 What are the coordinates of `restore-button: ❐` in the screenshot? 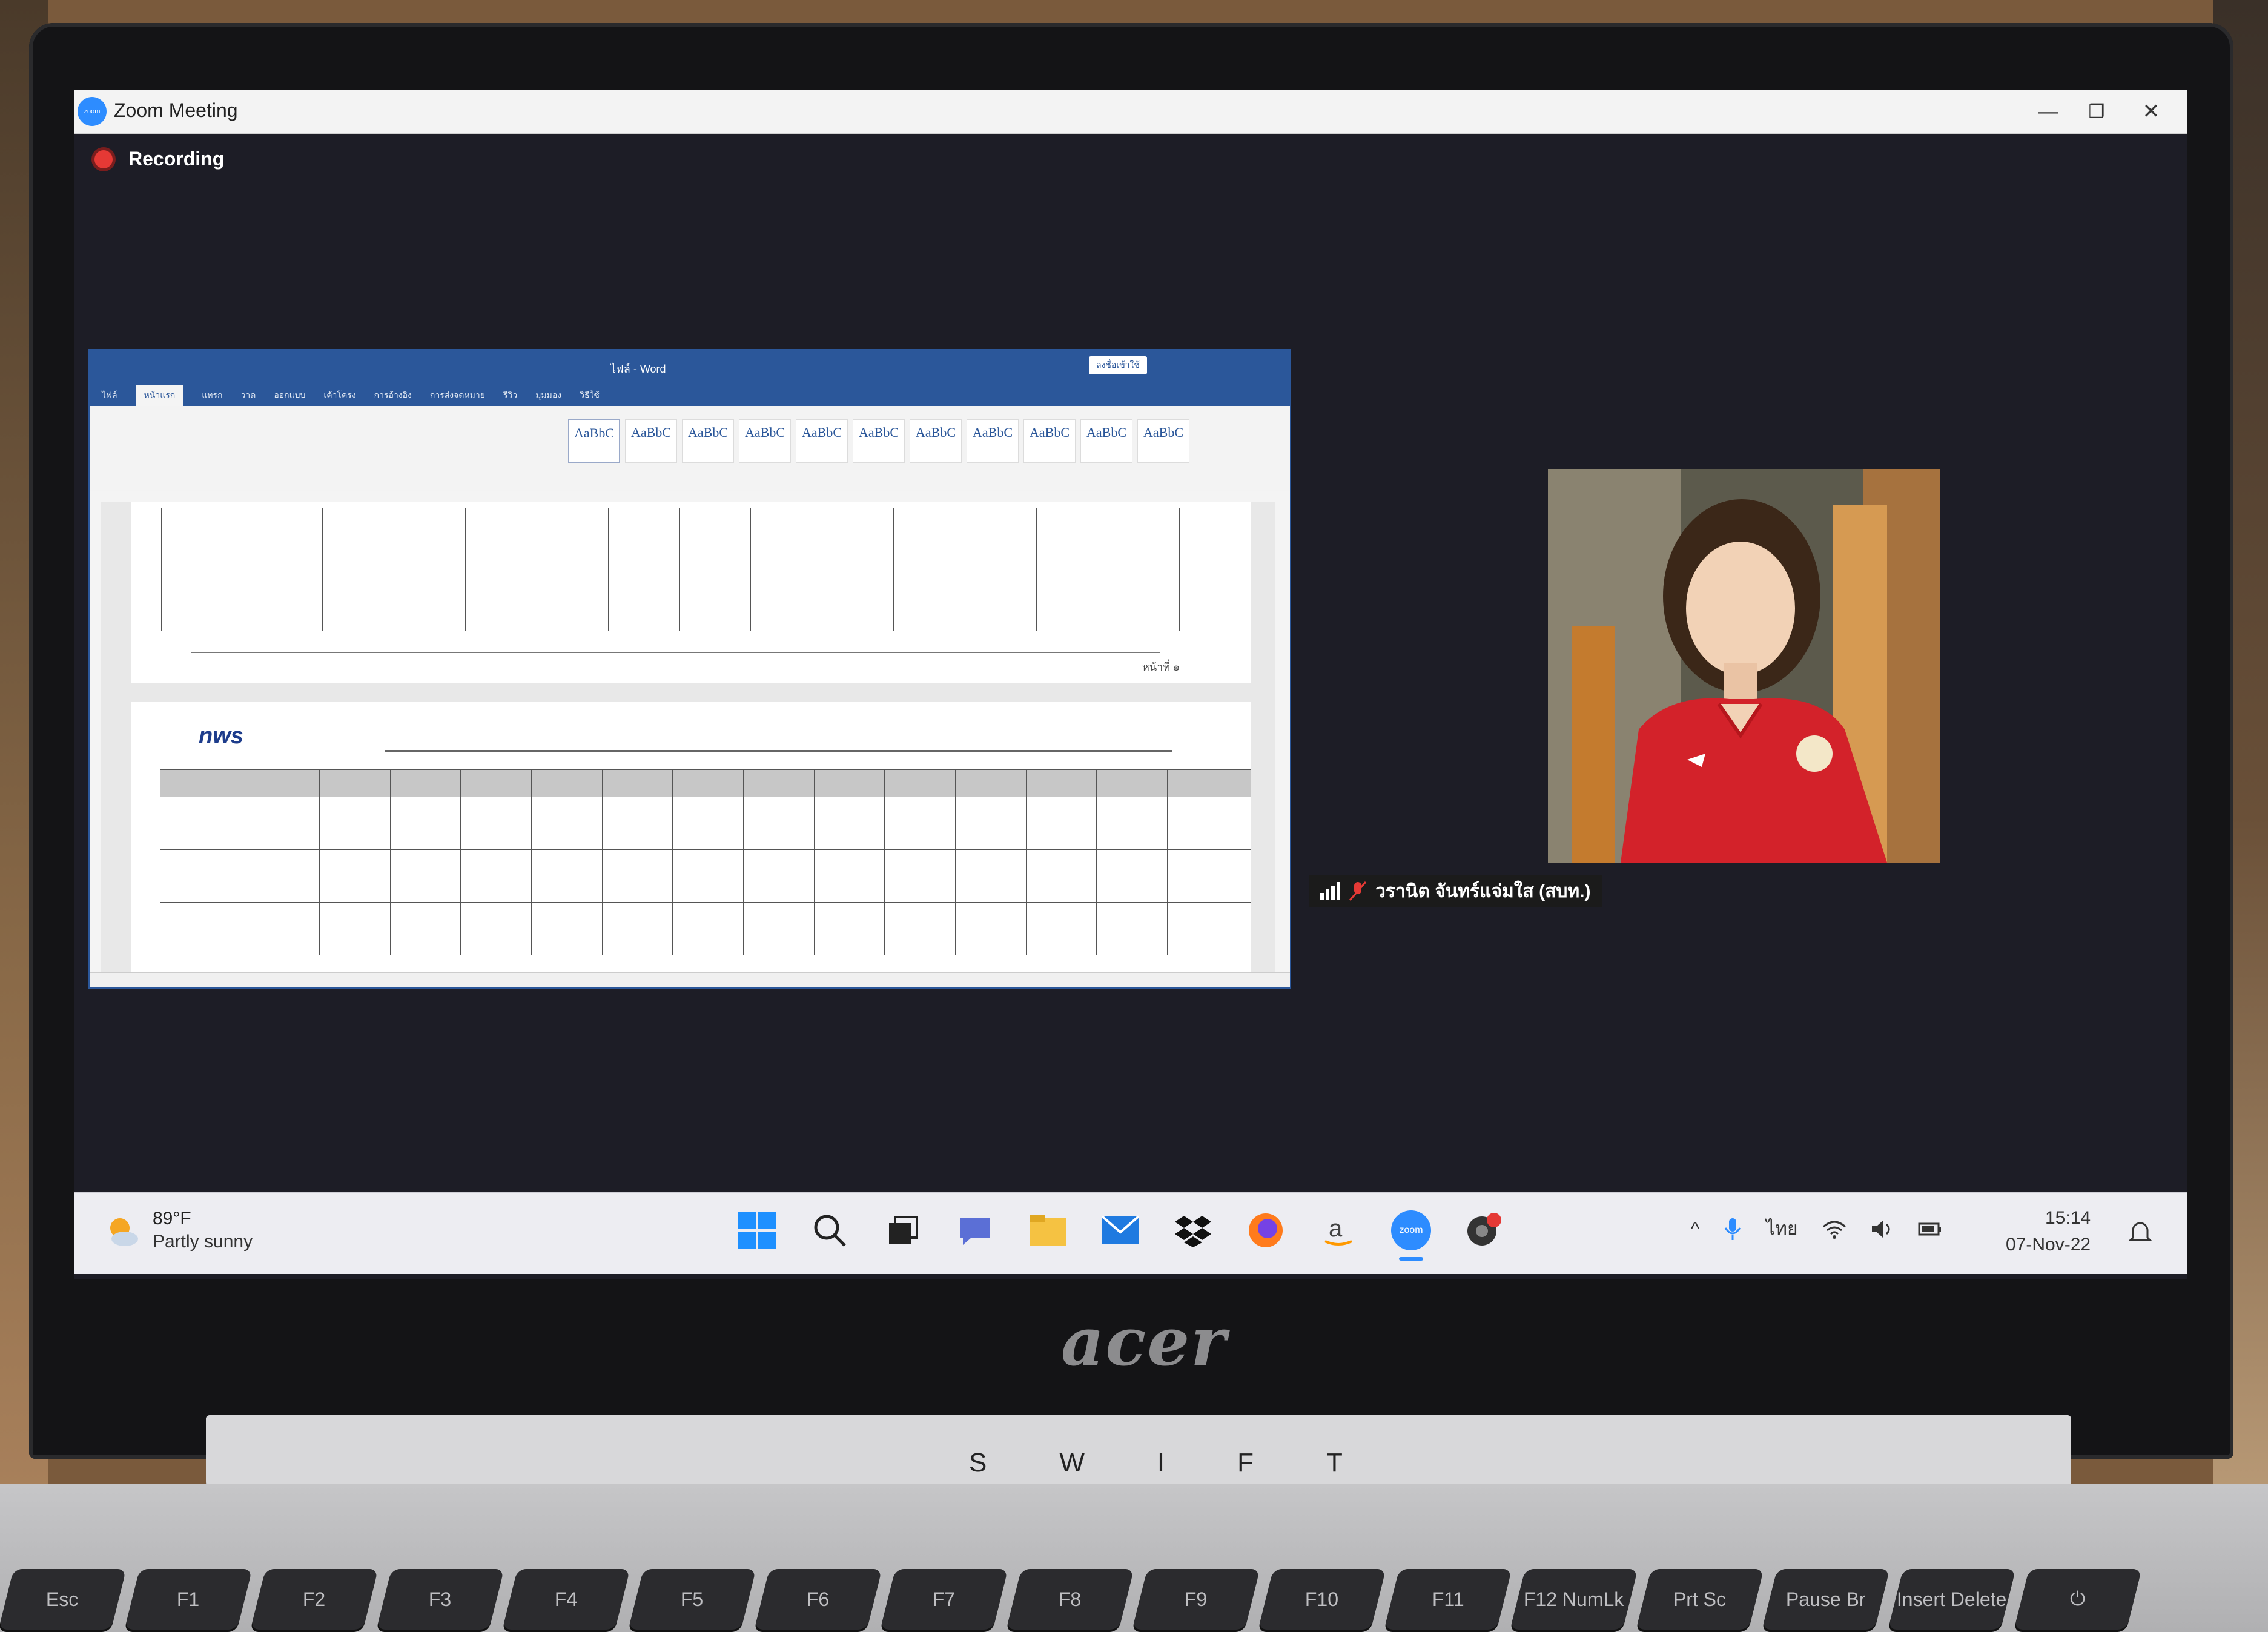 It's located at (2096, 111).